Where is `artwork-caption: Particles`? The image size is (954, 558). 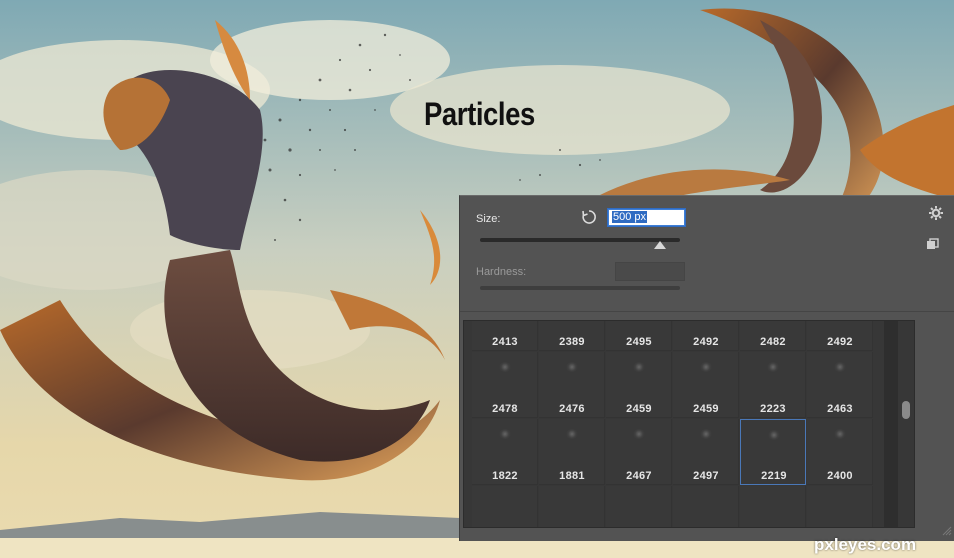
artwork-caption: Particles is located at coordinates (479, 114).